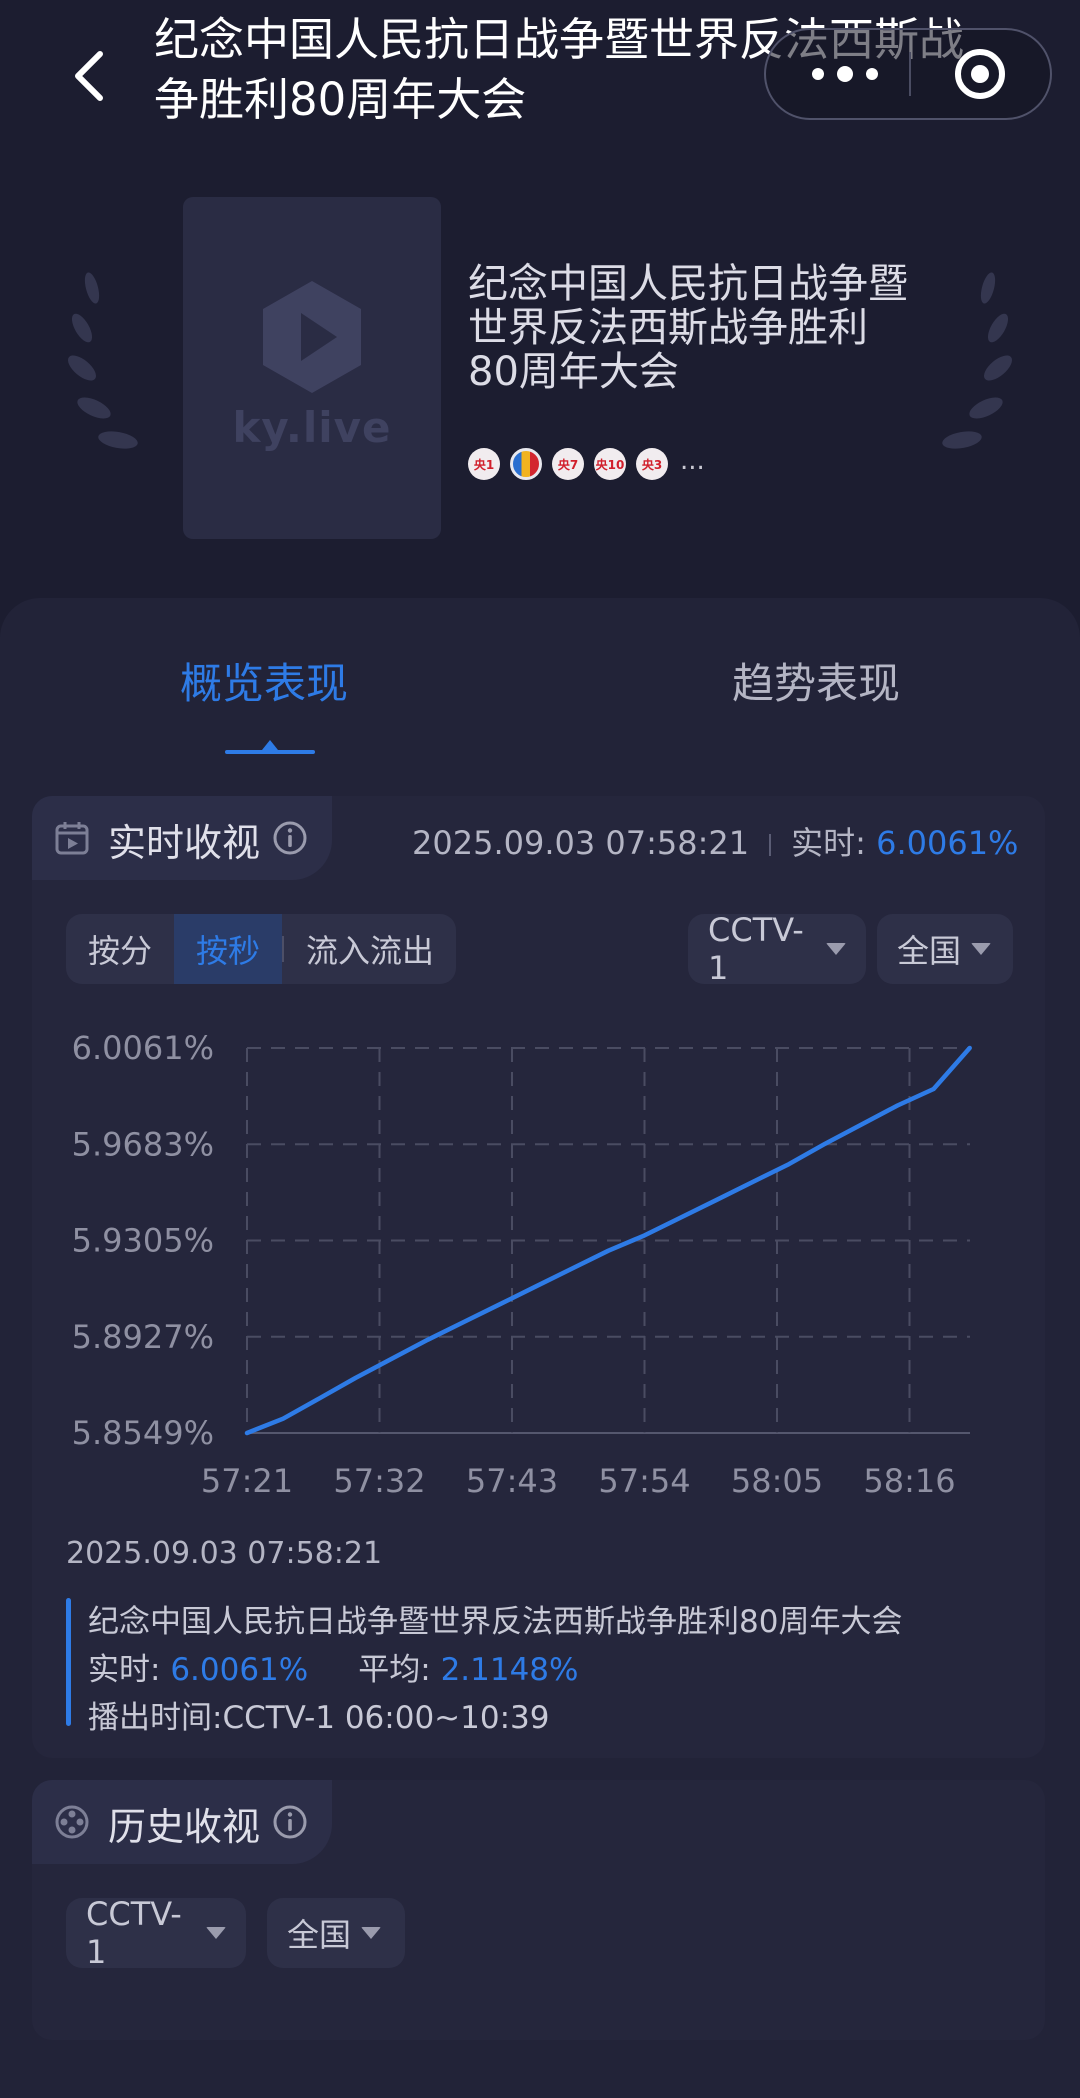 The image size is (1080, 2098). Describe the element at coordinates (484, 464) in the screenshot. I see `channel-badge: 央1` at that location.